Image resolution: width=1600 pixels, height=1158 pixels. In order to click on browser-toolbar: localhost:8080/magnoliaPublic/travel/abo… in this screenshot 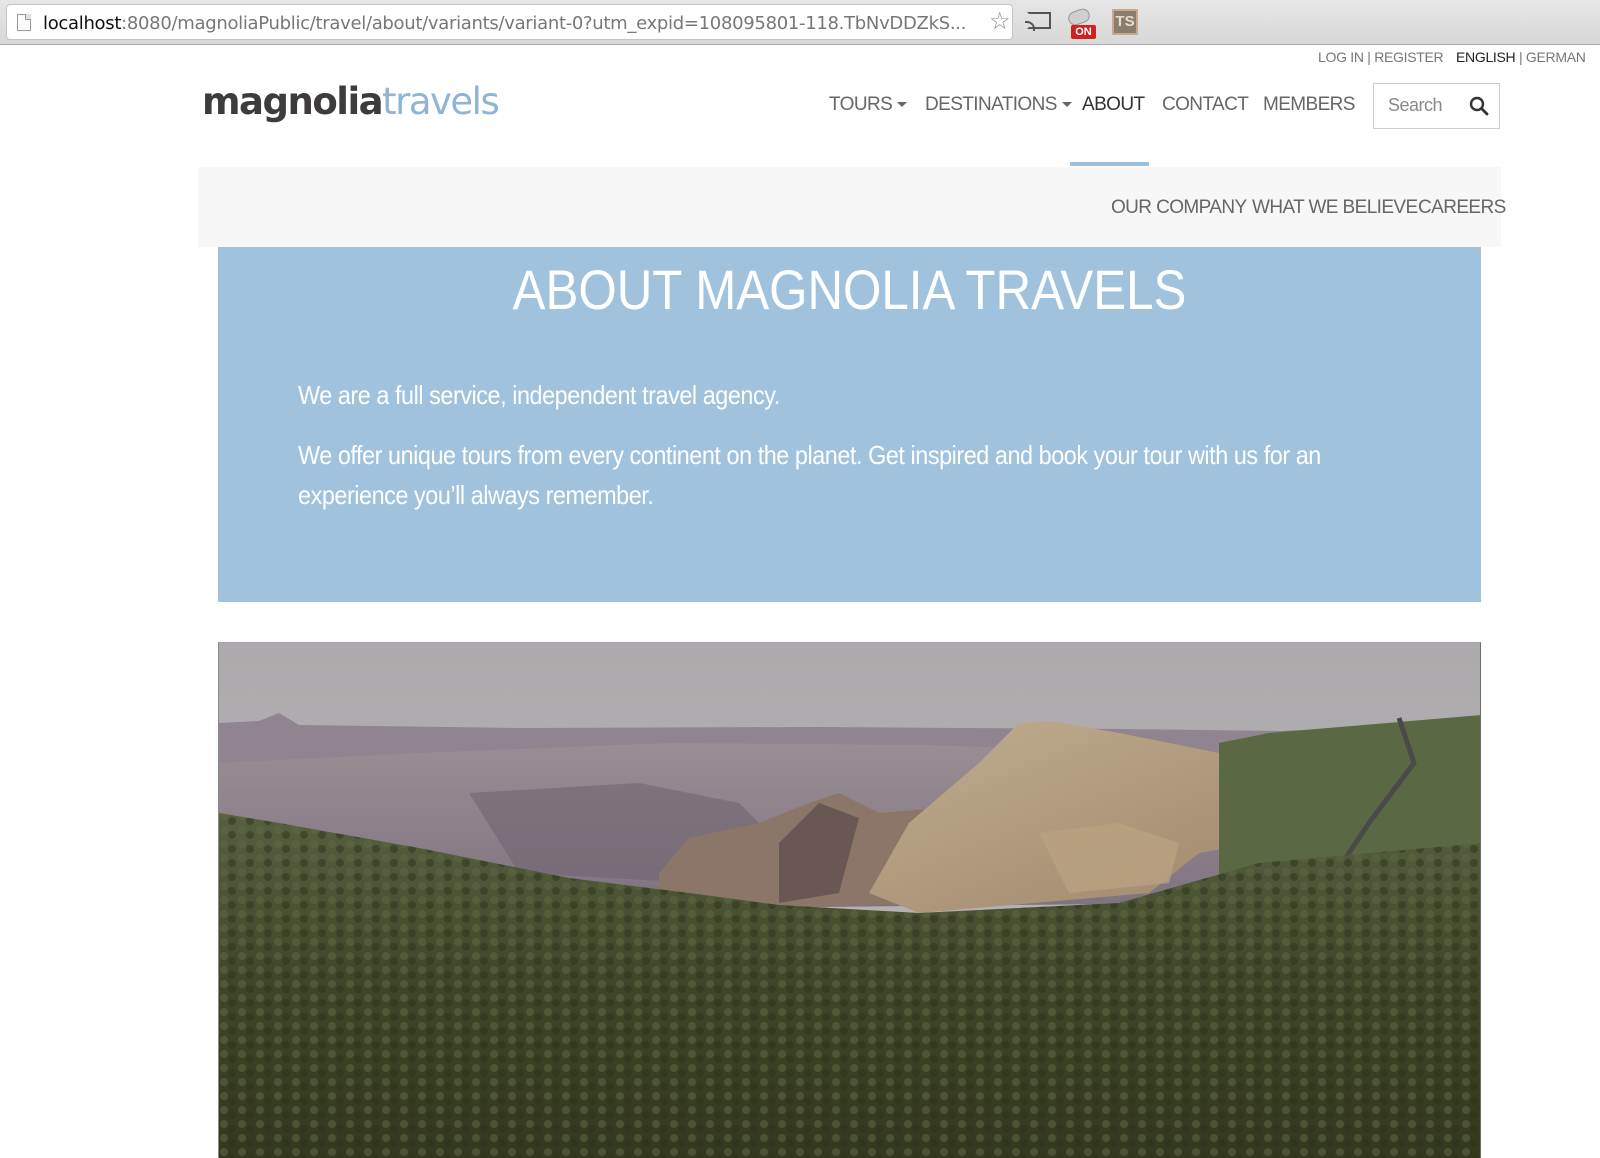, I will do `click(800, 22)`.